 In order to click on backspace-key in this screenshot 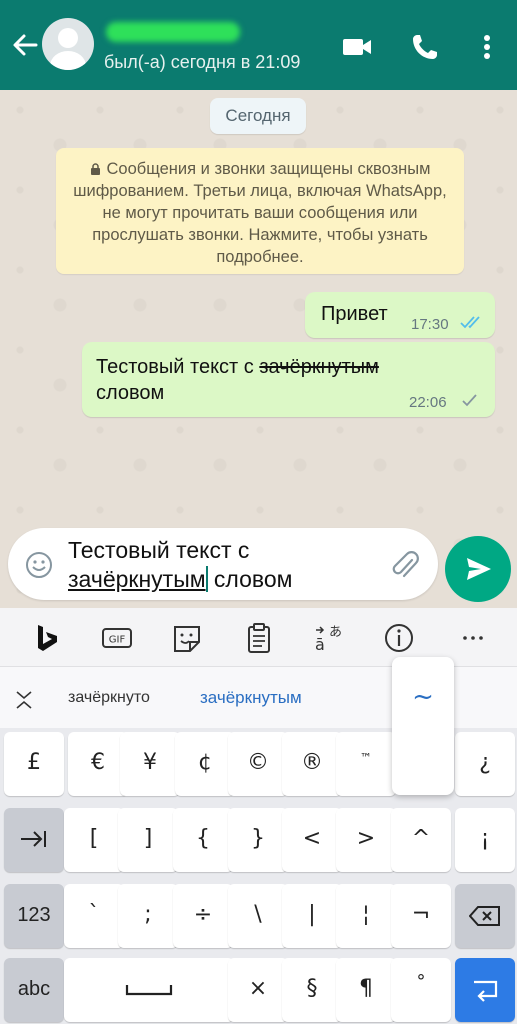, I will do `click(485, 916)`.